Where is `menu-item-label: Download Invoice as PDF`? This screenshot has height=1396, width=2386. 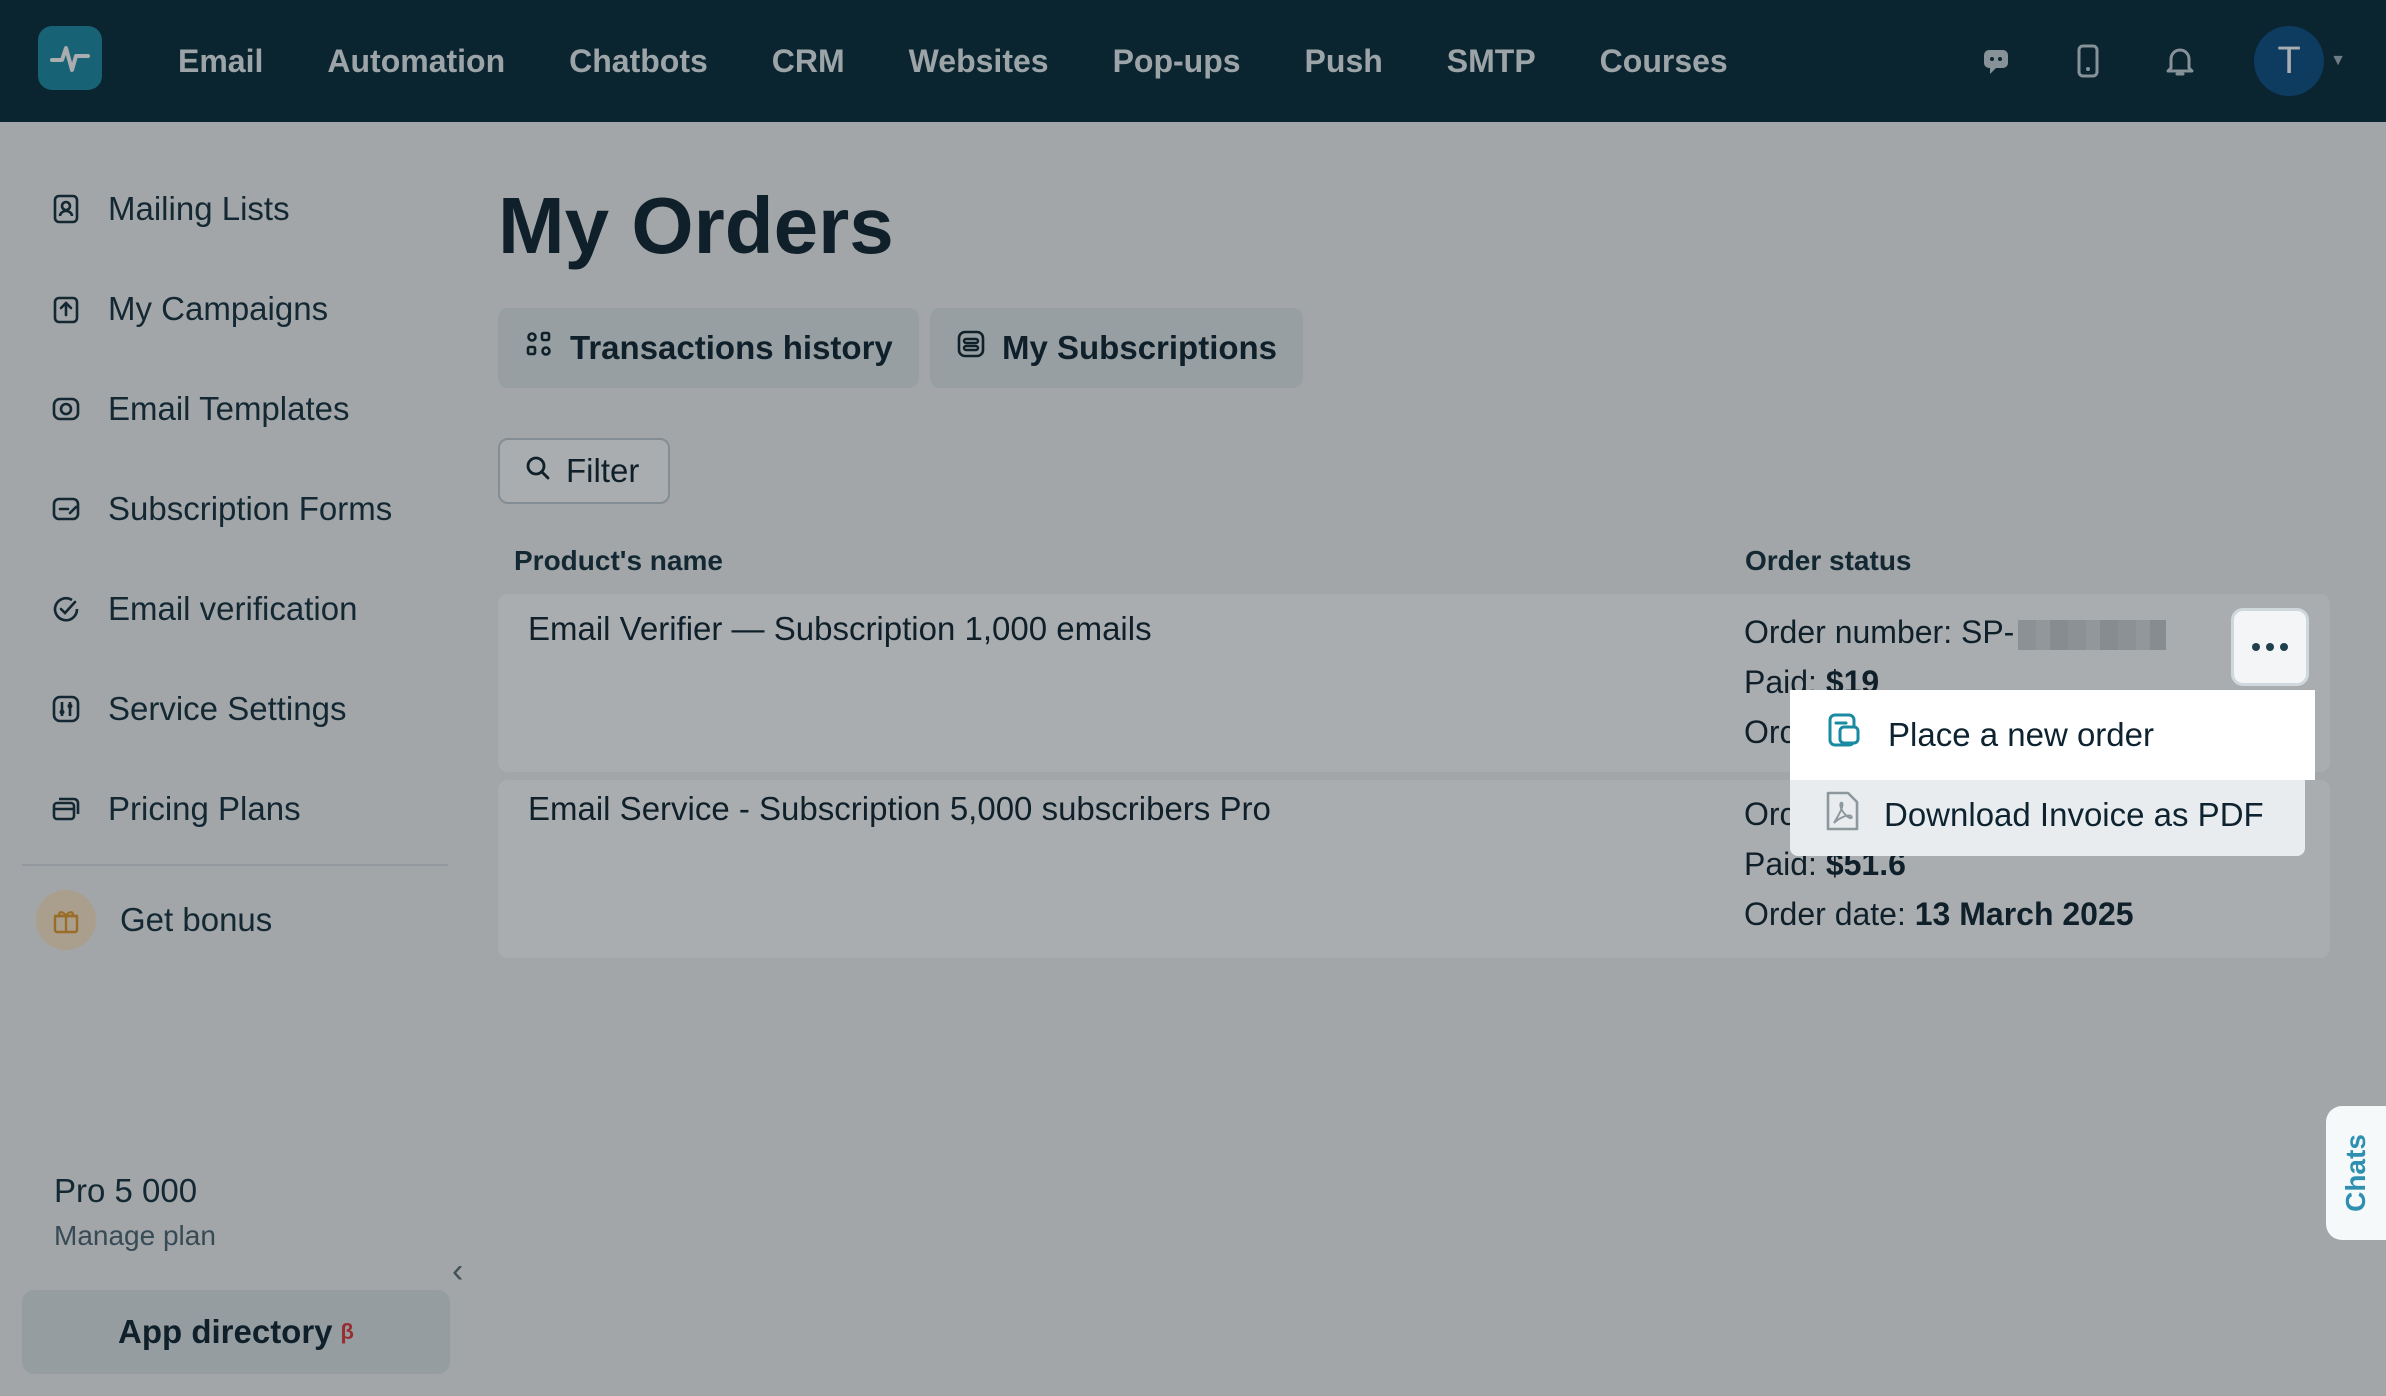 menu-item-label: Download Invoice as PDF is located at coordinates (2074, 814).